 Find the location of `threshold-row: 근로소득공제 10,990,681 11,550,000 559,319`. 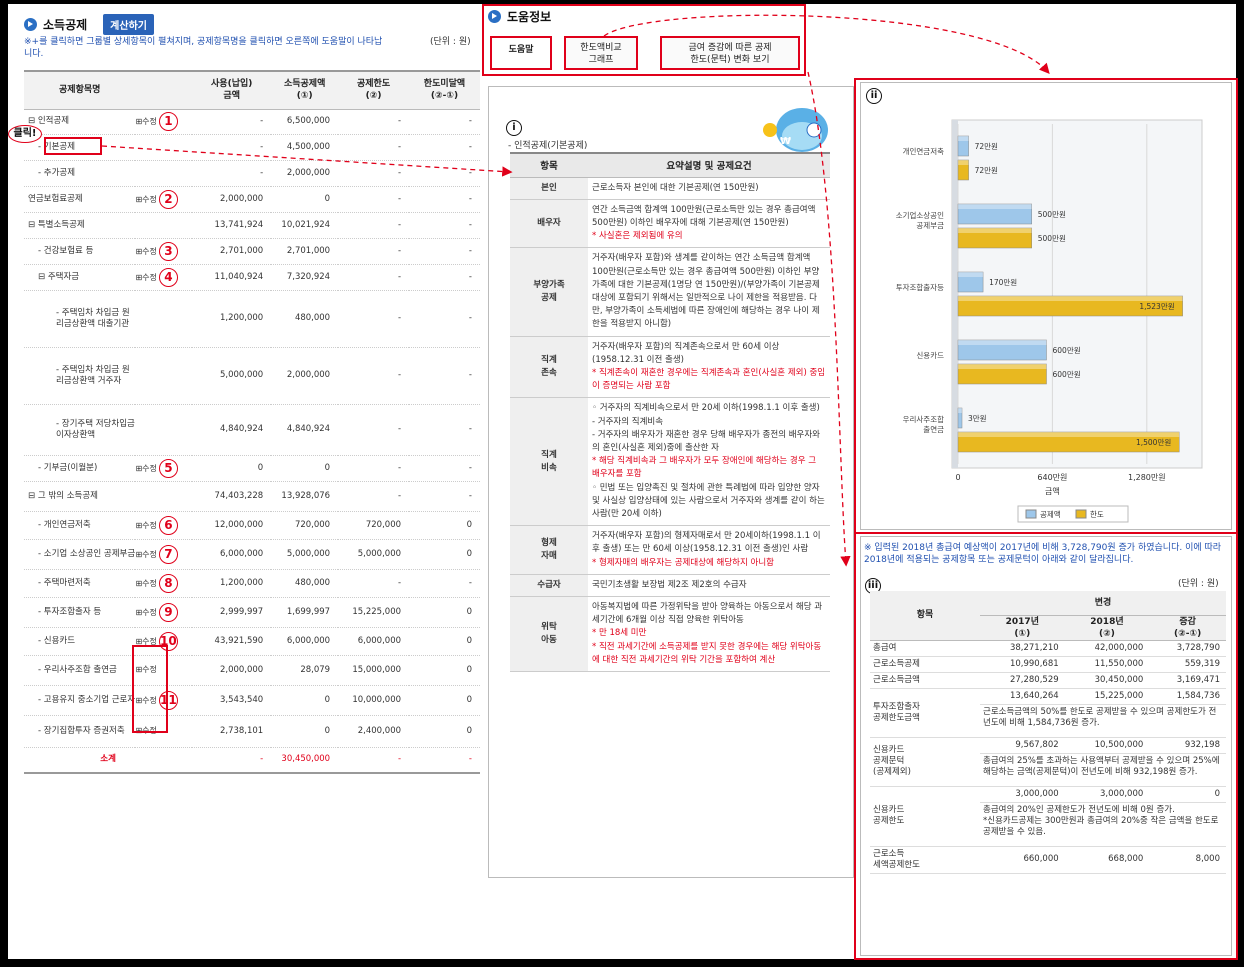

threshold-row: 근로소득공제 10,990,681 11,550,000 559,319 is located at coordinates (1048, 664).